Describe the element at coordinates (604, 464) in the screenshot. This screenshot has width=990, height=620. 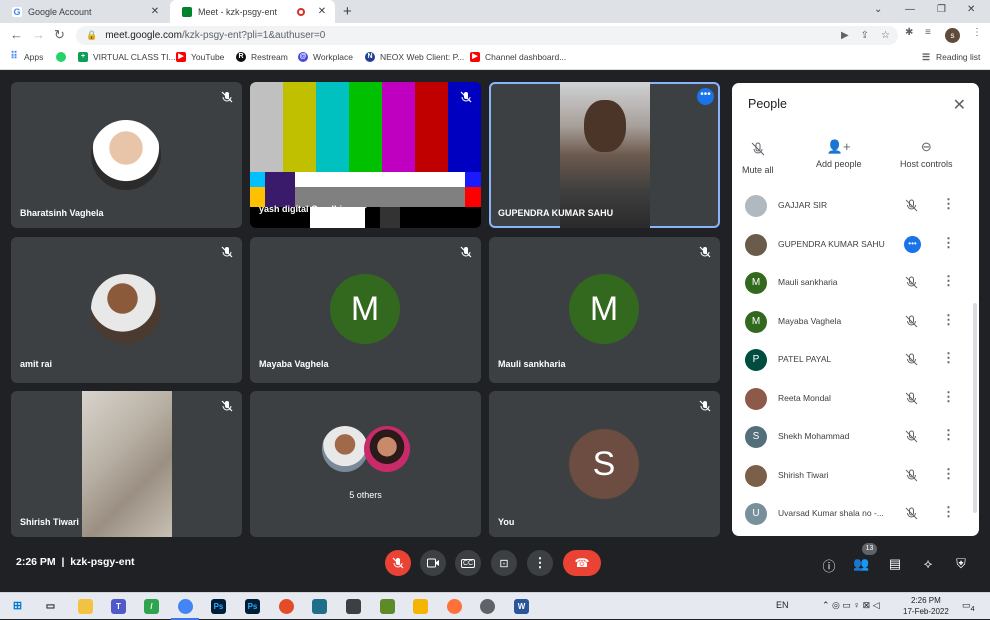
I see `self-tile: S You` at that location.